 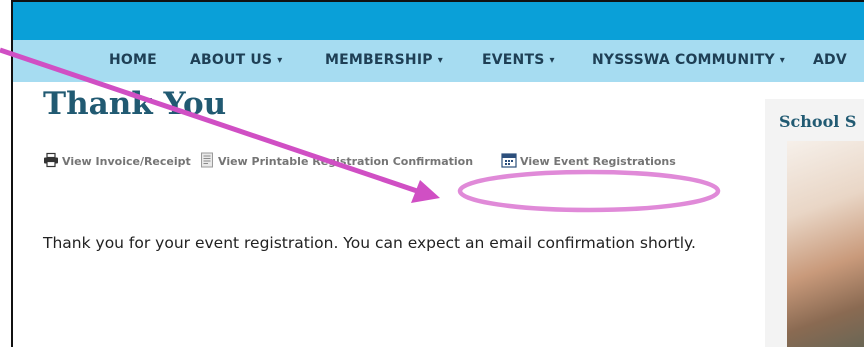 I want to click on top-color-bar, so click(x=438, y=21).